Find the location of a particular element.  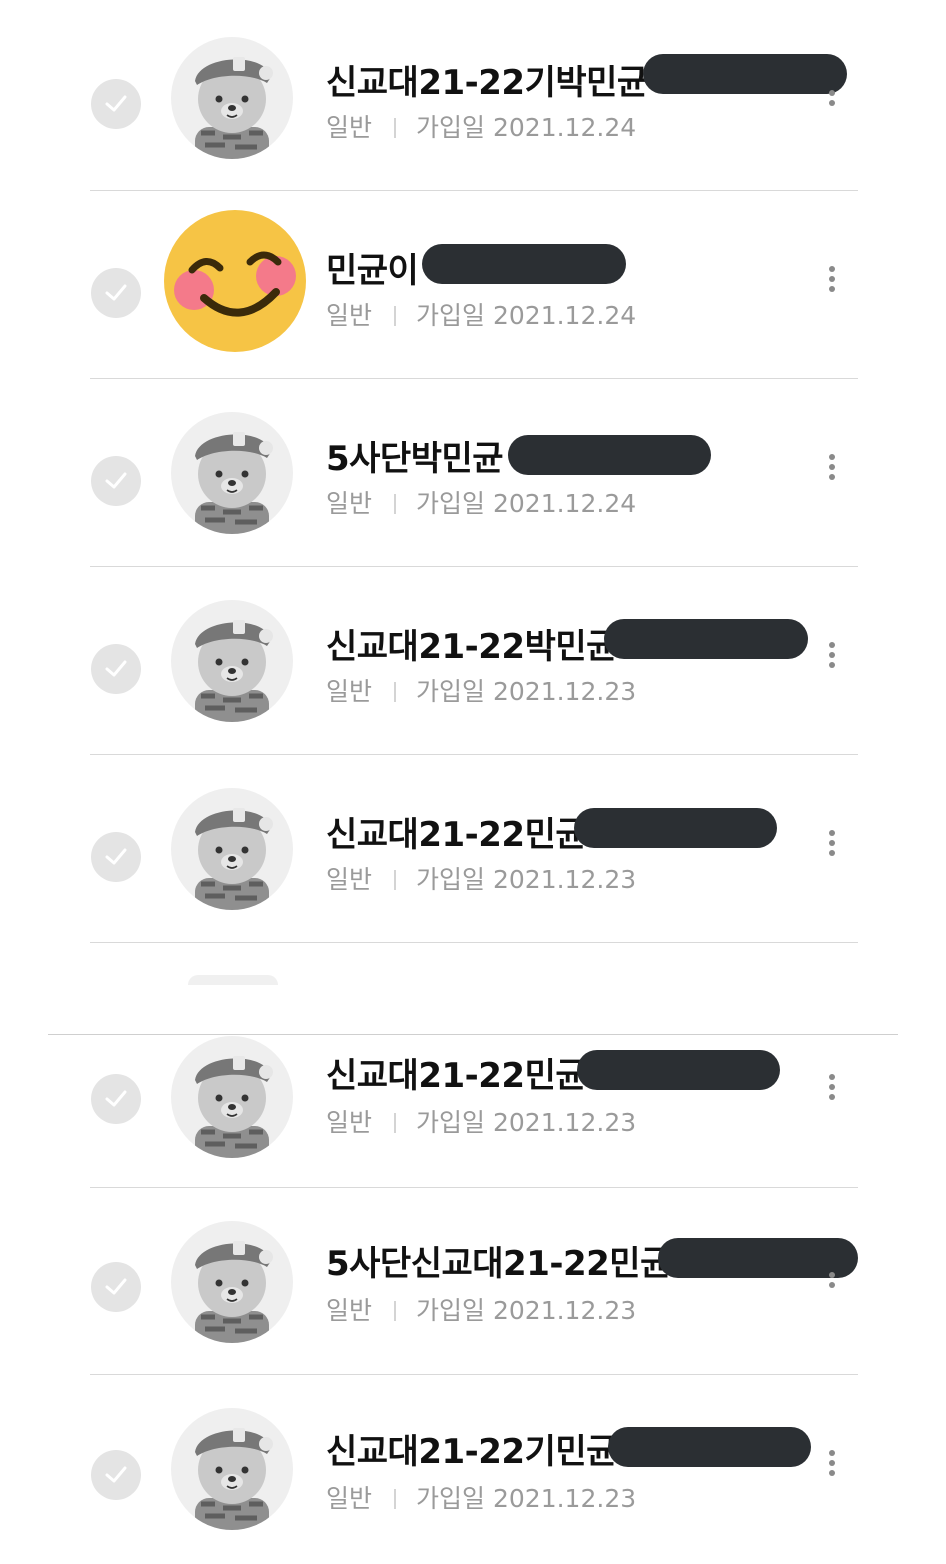

avatar-smiling-emoji is located at coordinates (235, 281).